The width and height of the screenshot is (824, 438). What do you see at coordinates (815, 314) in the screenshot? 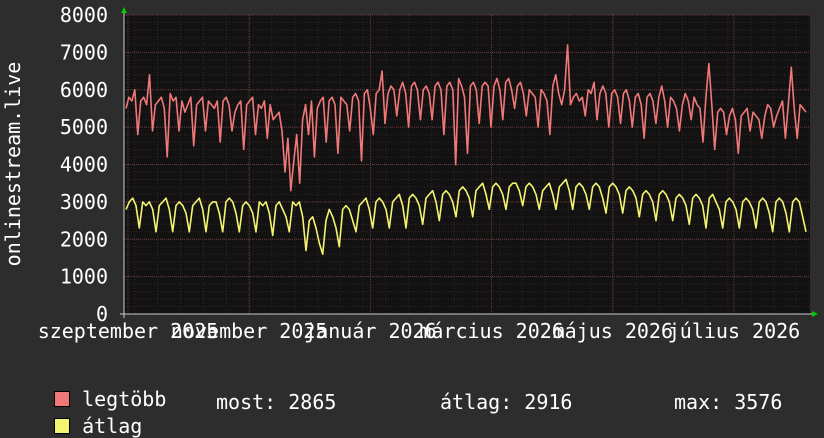
I see `x-axis-arrow` at bounding box center [815, 314].